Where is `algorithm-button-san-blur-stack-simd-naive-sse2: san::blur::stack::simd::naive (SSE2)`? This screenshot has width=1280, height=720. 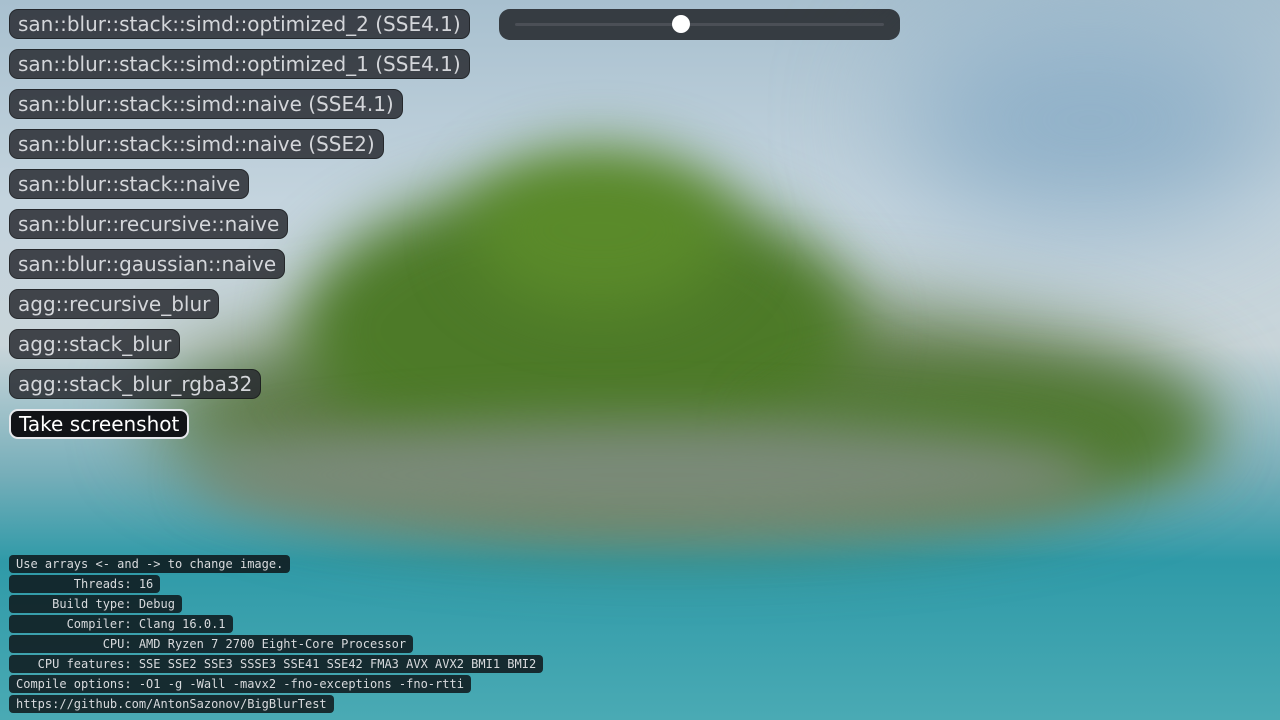 algorithm-button-san-blur-stack-simd-naive-sse2: san::blur::stack::simd::naive (SSE2) is located at coordinates (196, 144).